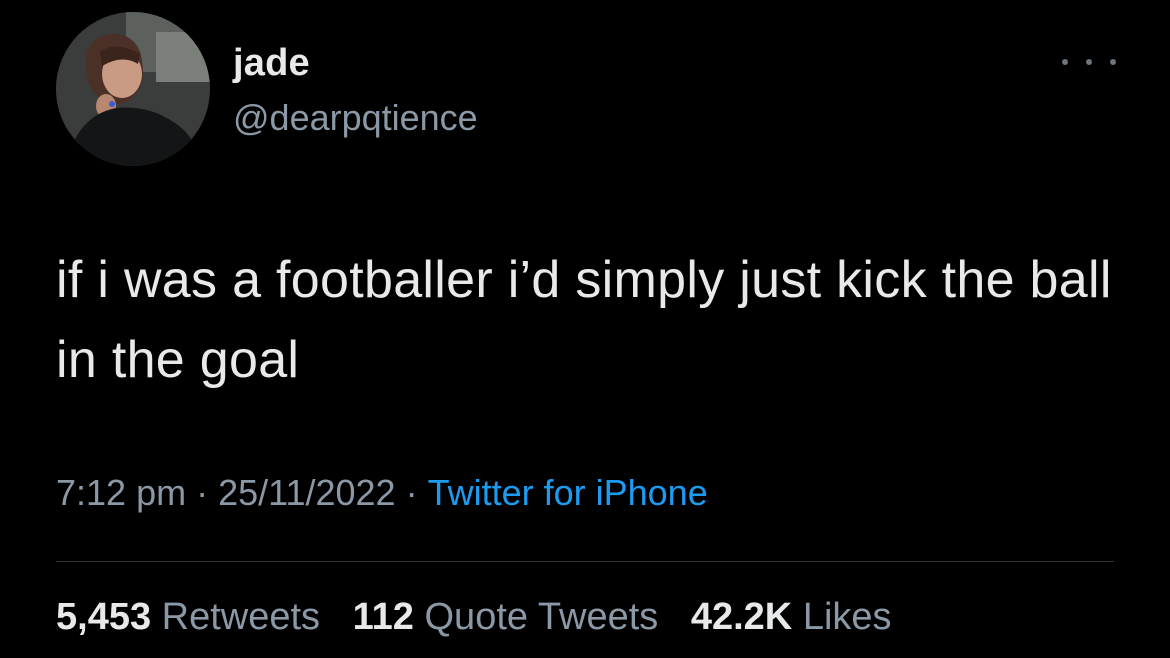 This screenshot has width=1170, height=658. I want to click on avatar, so click(133, 89).